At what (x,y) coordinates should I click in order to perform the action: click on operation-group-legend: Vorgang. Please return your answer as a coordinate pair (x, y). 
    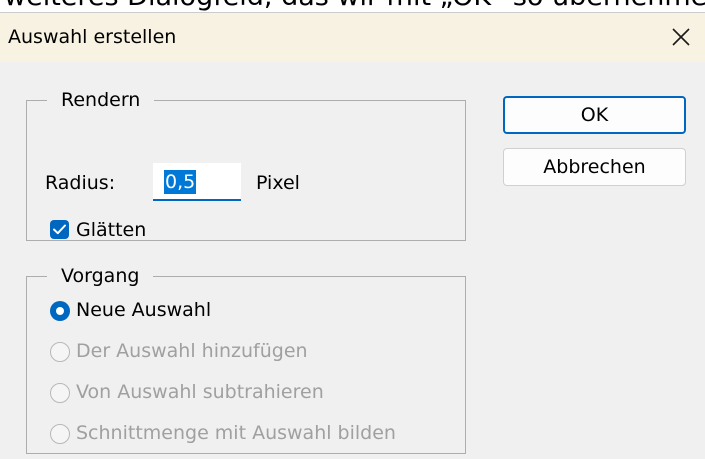
    Looking at the image, I should click on (100, 276).